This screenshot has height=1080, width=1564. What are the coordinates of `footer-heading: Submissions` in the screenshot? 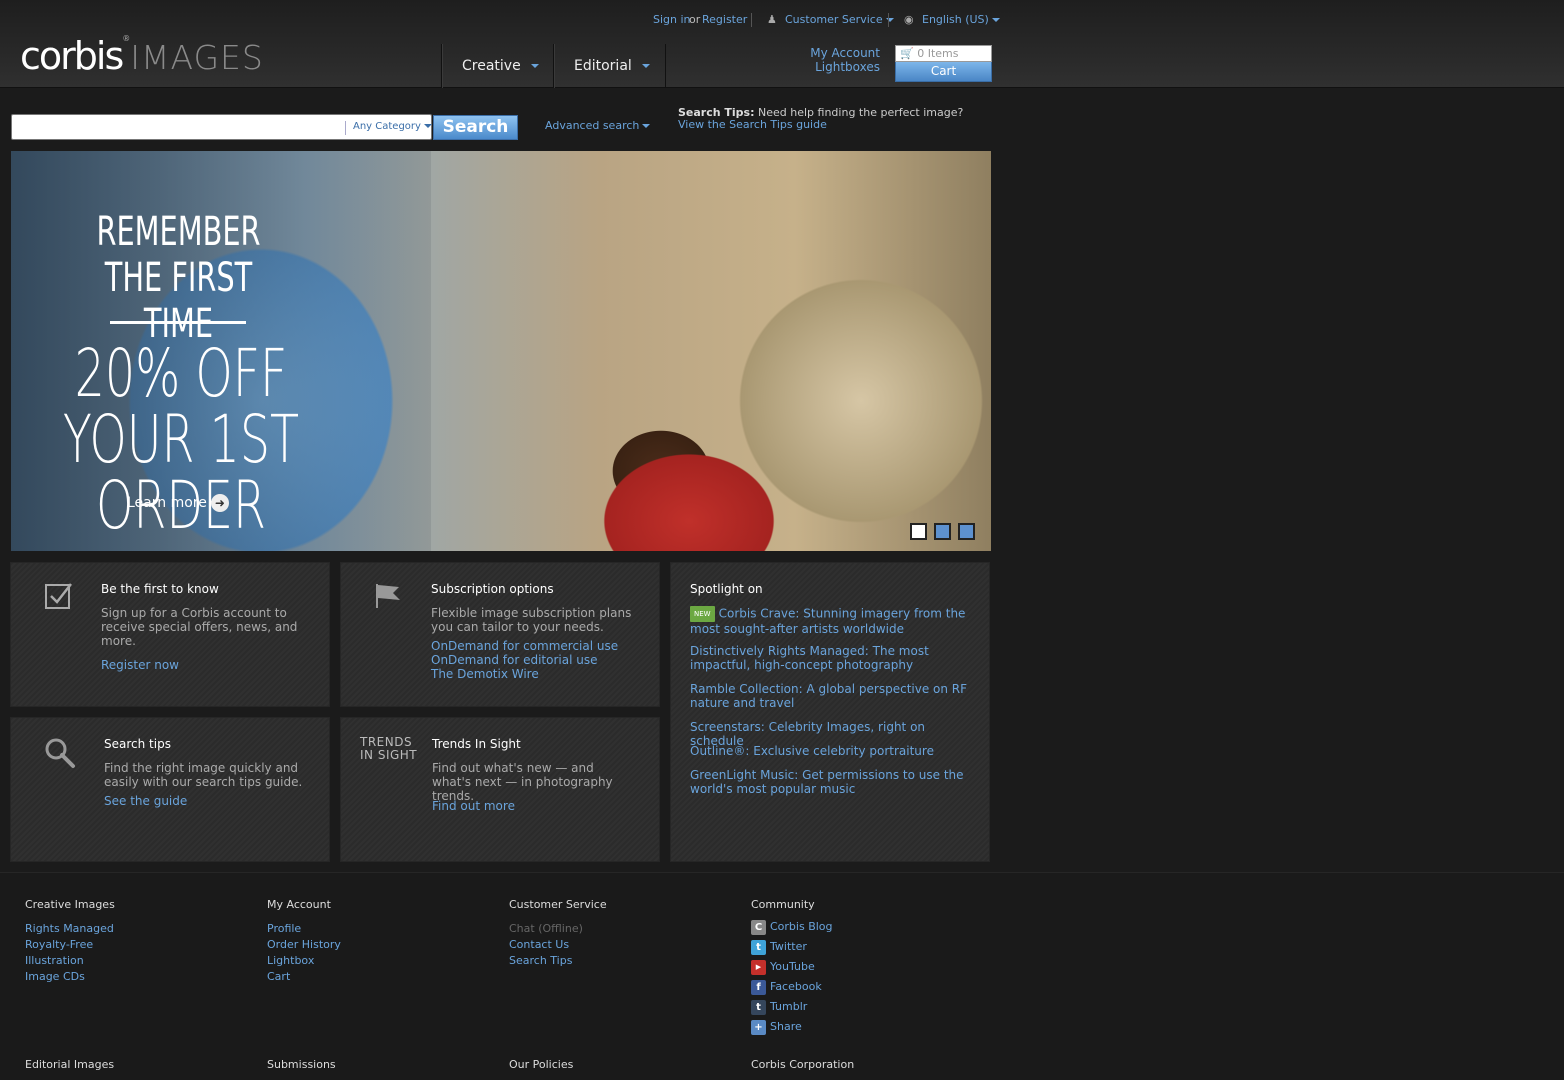 It's located at (301, 1064).